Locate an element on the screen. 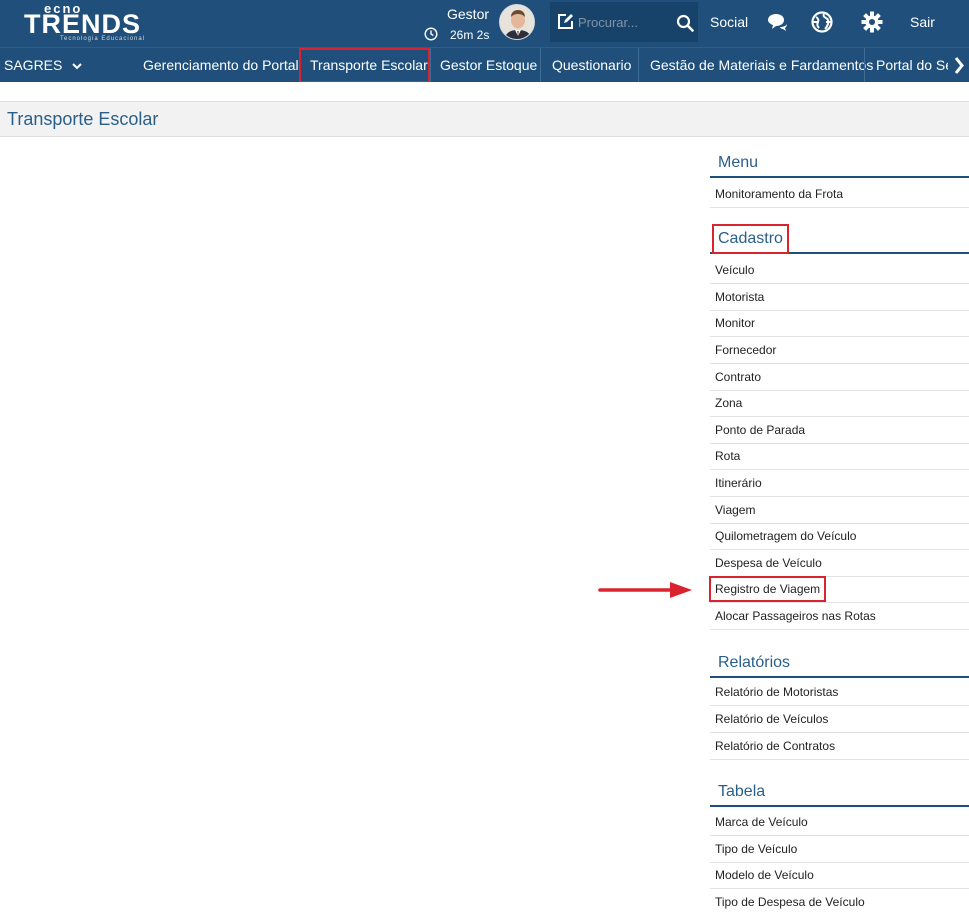 This screenshot has width=969, height=915. sidebar-item-veiculo: Veículo is located at coordinates (839, 270).